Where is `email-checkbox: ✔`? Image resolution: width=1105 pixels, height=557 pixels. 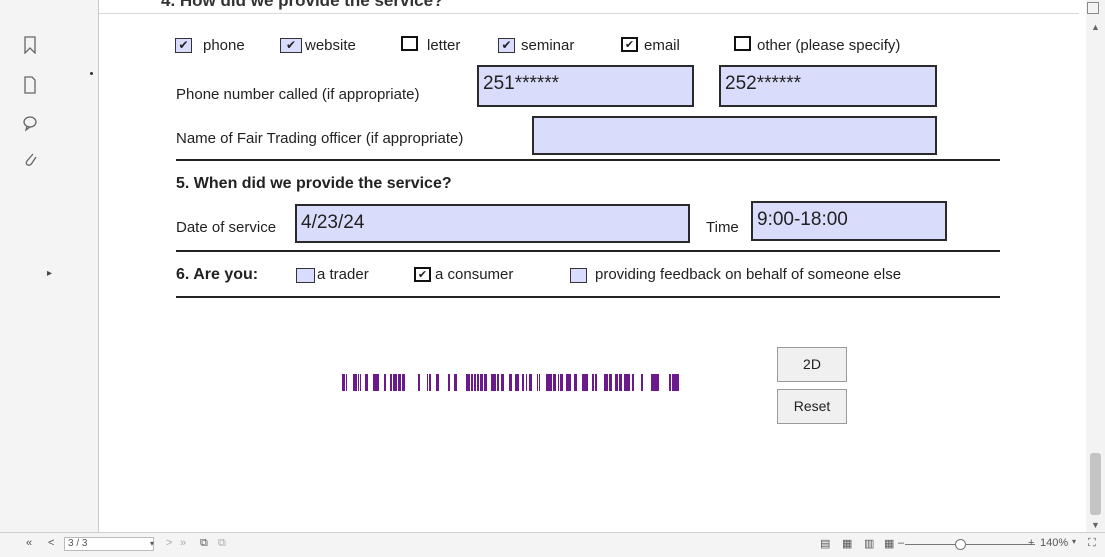
email-checkbox: ✔ is located at coordinates (629, 44).